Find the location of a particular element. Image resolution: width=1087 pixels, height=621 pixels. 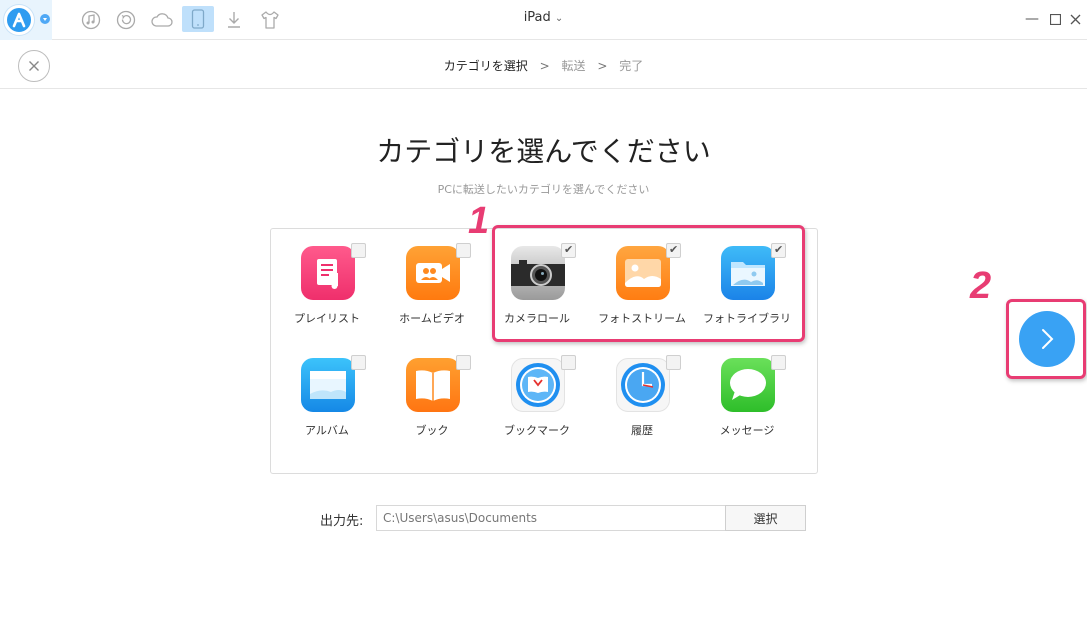

playlist-icon is located at coordinates (328, 273).